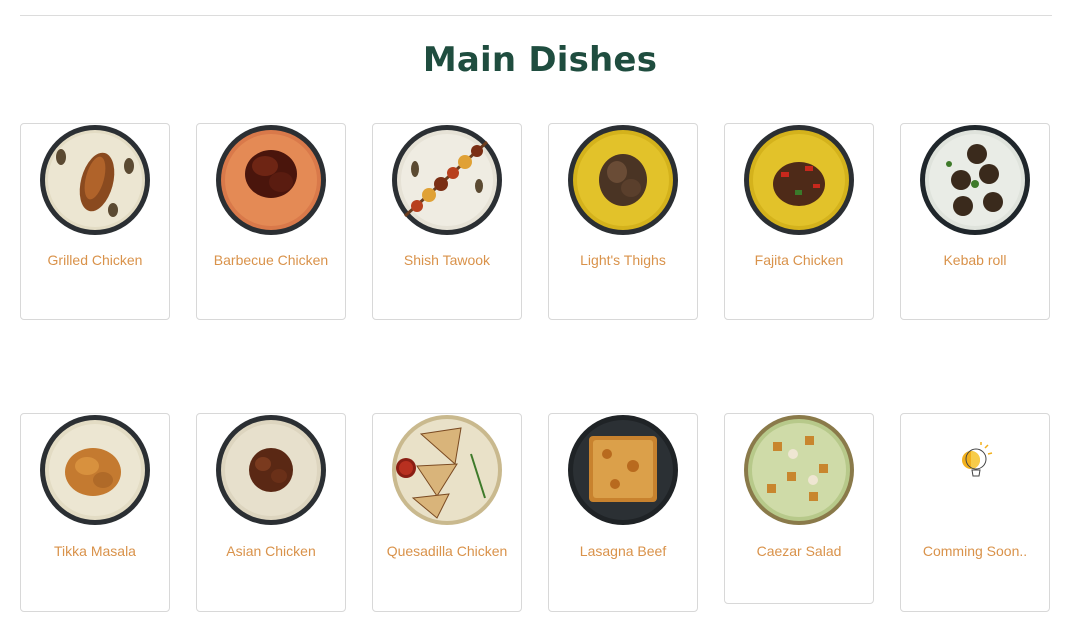  Describe the element at coordinates (271, 551) in the screenshot. I see `dish-name: Asian Chicken` at that location.